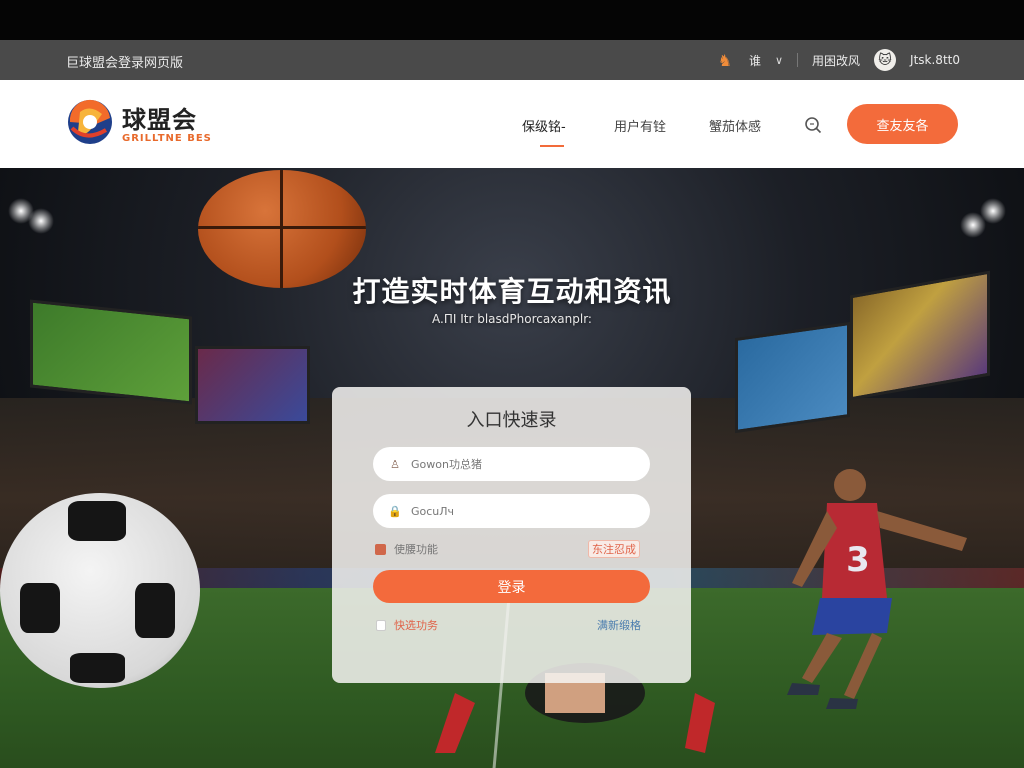 The image size is (1024, 768). Describe the element at coordinates (125, 63) in the screenshot. I see `site-version-label: 巨球盟会登录网页版` at that location.